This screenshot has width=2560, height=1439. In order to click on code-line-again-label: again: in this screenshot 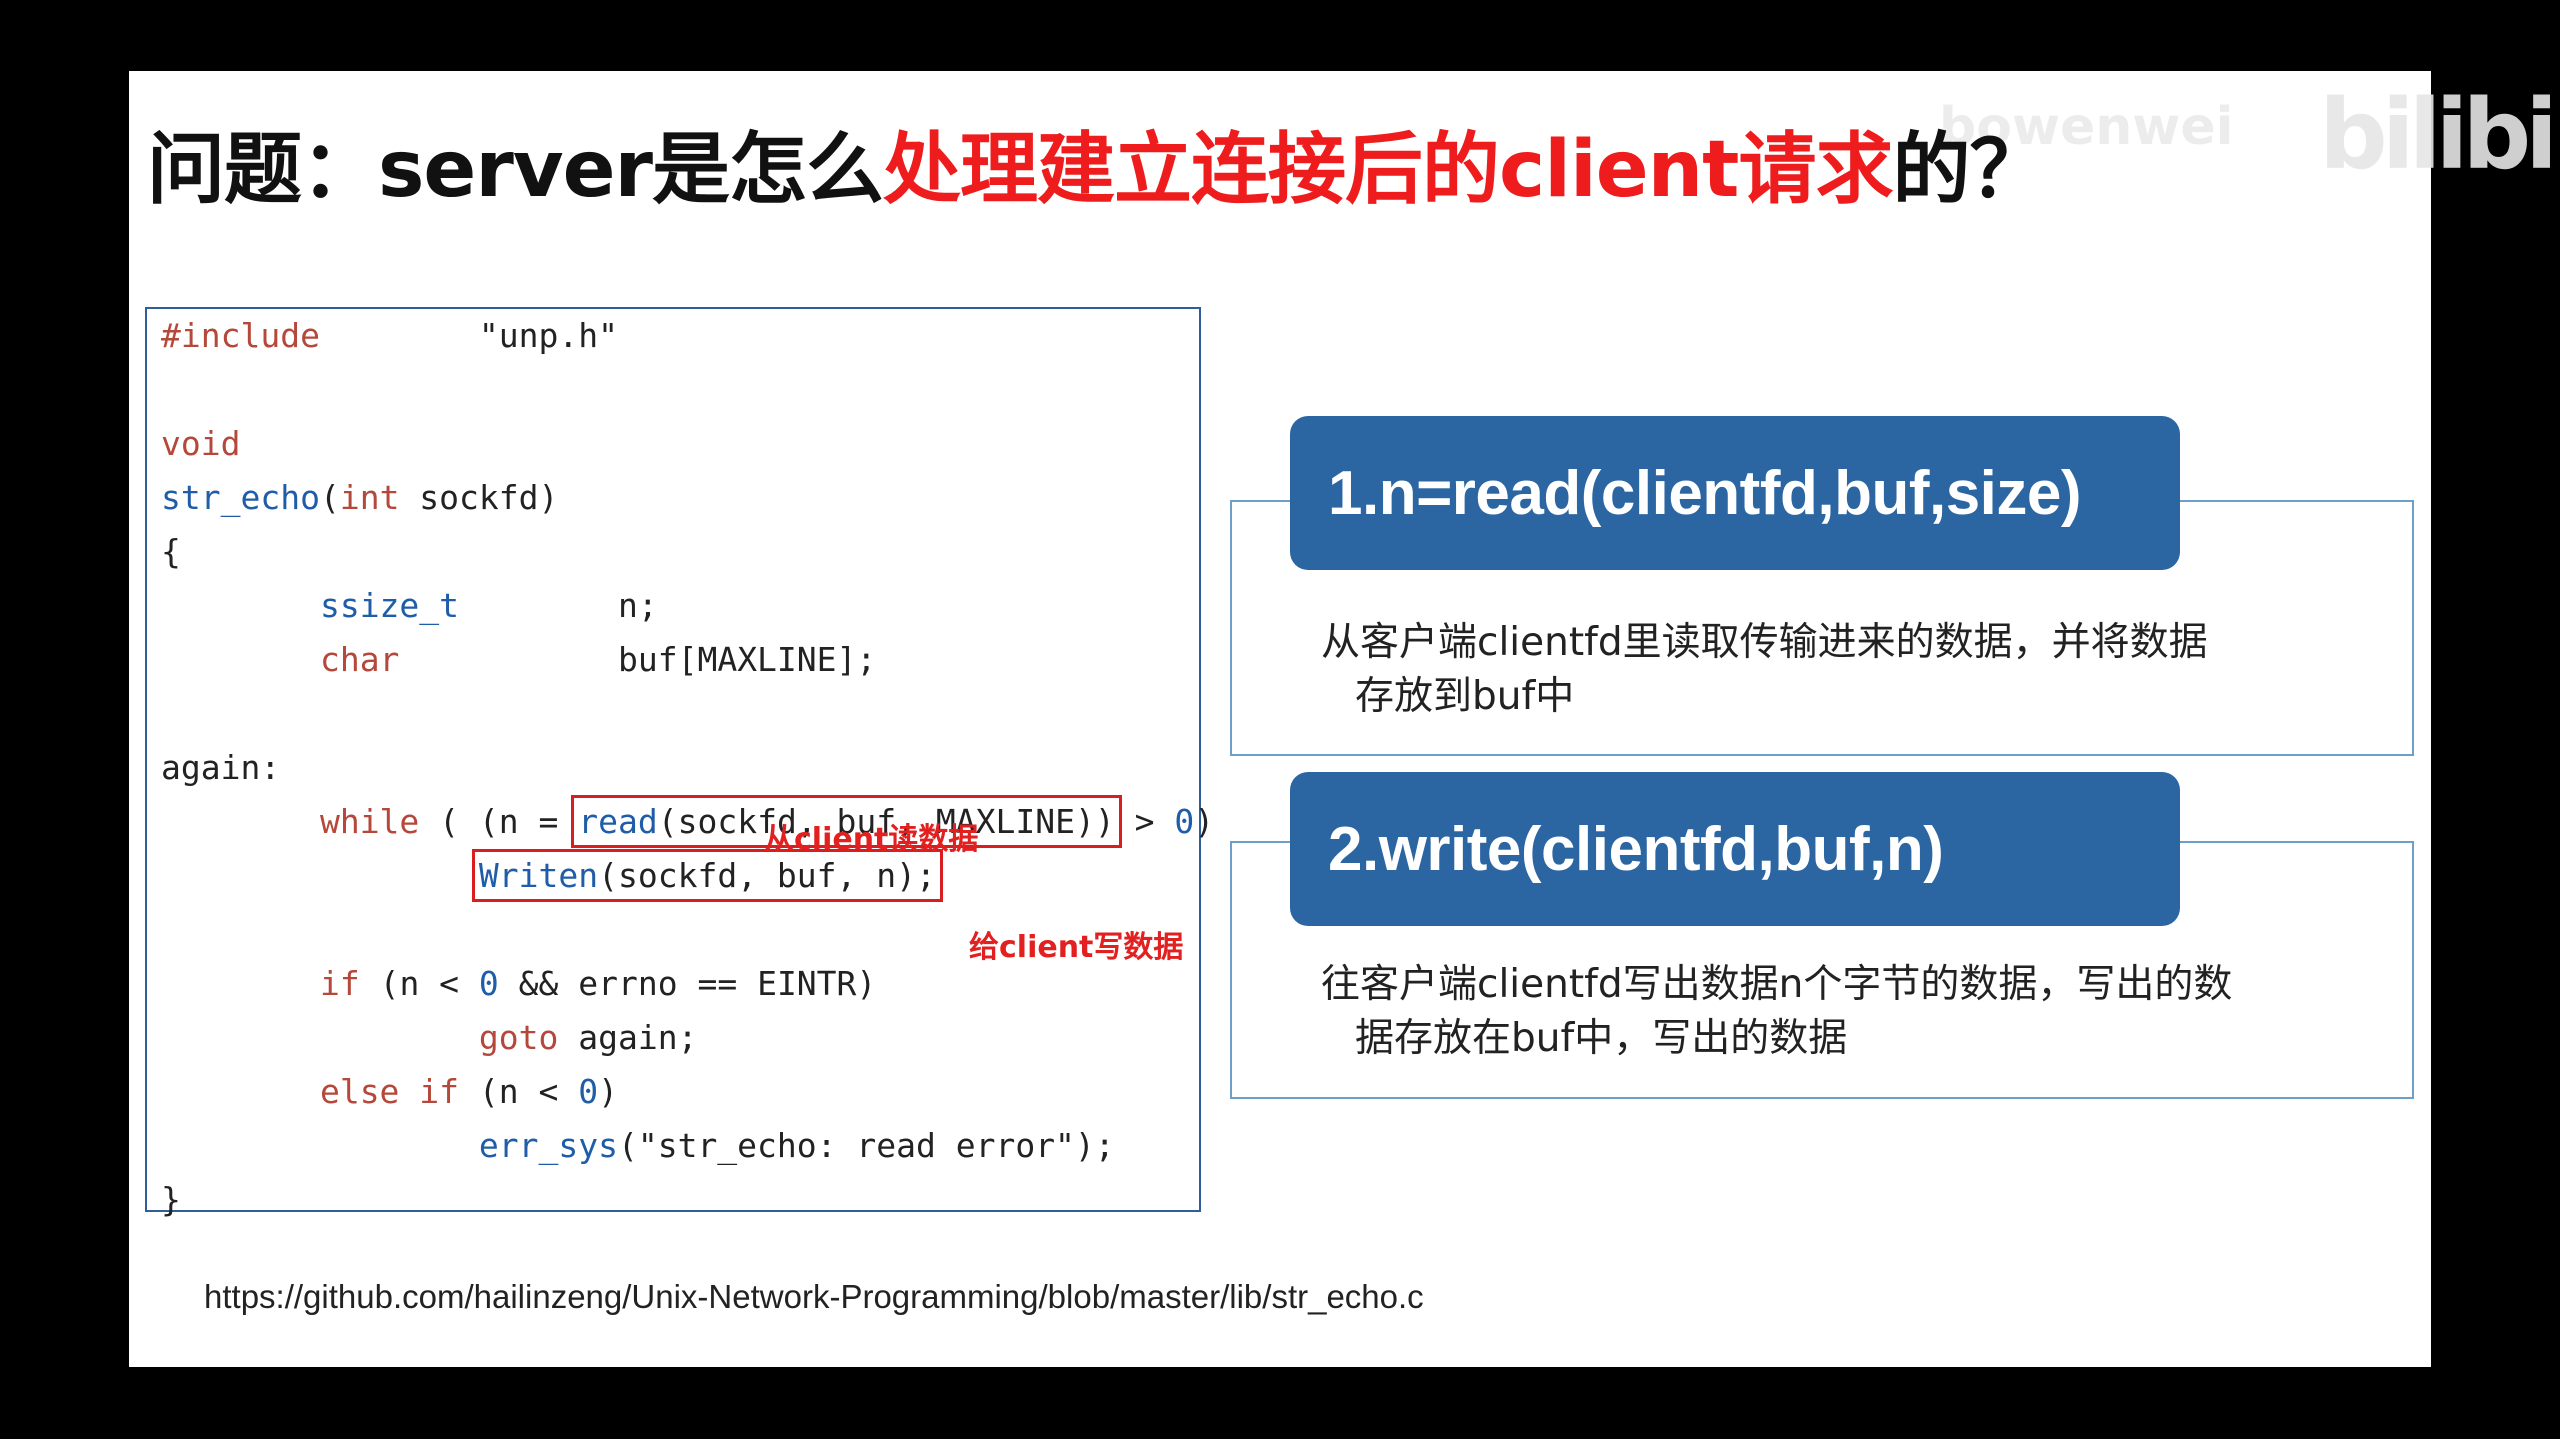, I will do `click(221, 767)`.